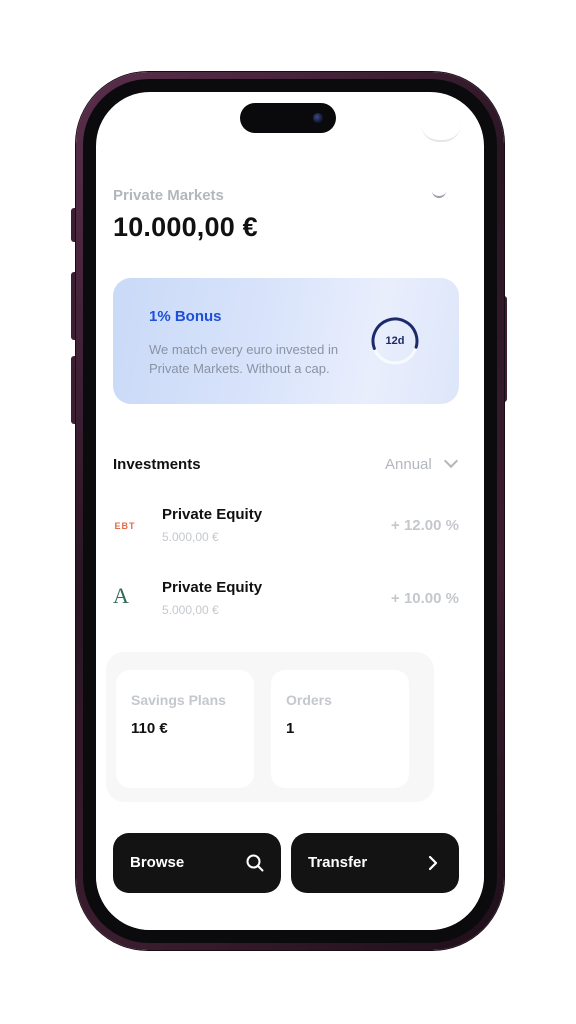 This screenshot has height=1024, width=576. What do you see at coordinates (185, 729) in the screenshot?
I see `savings-plans-tile: Savings Plans 110 €` at bounding box center [185, 729].